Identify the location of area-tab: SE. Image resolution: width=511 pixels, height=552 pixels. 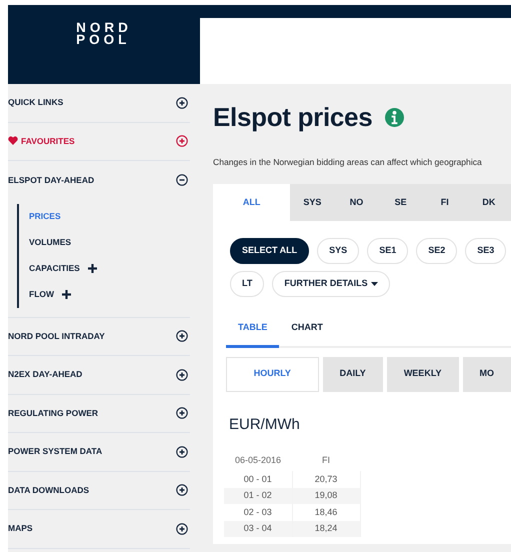
(400, 203).